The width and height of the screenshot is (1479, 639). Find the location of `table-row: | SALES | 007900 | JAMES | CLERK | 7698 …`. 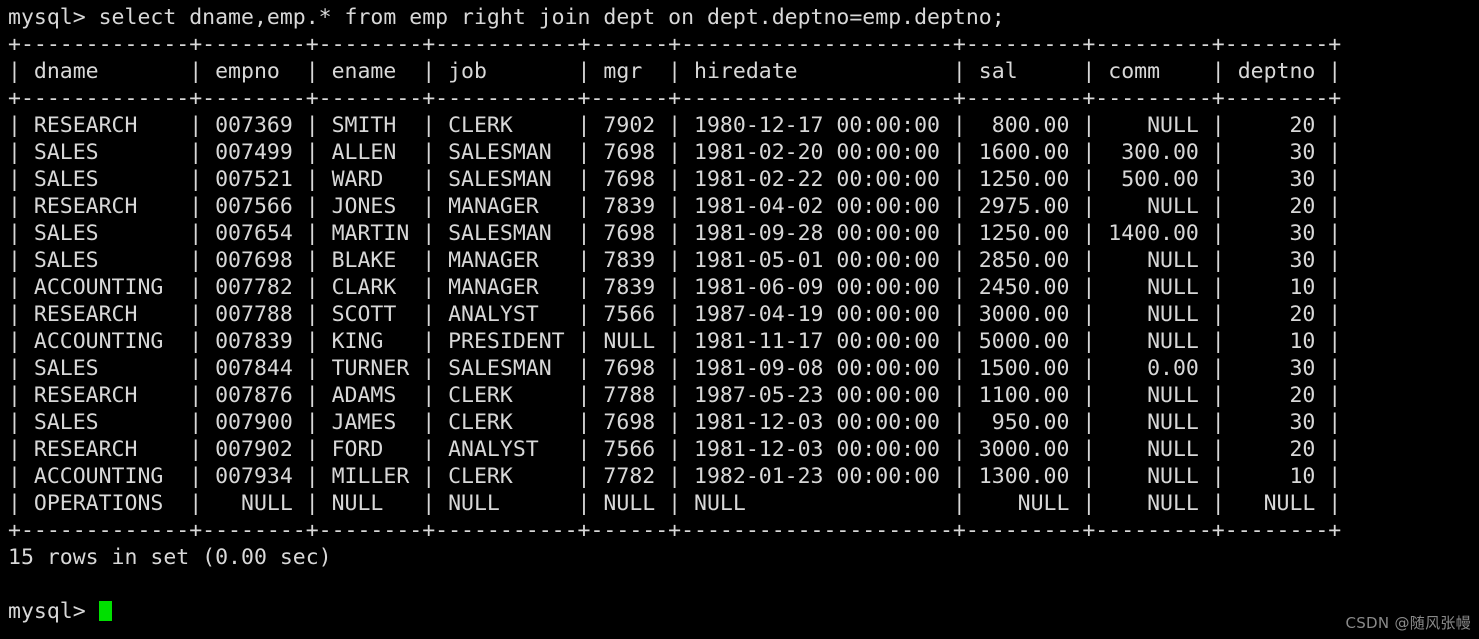

table-row: | SALES | 007900 | JAMES | CLERK | 7698 … is located at coordinates (675, 422).